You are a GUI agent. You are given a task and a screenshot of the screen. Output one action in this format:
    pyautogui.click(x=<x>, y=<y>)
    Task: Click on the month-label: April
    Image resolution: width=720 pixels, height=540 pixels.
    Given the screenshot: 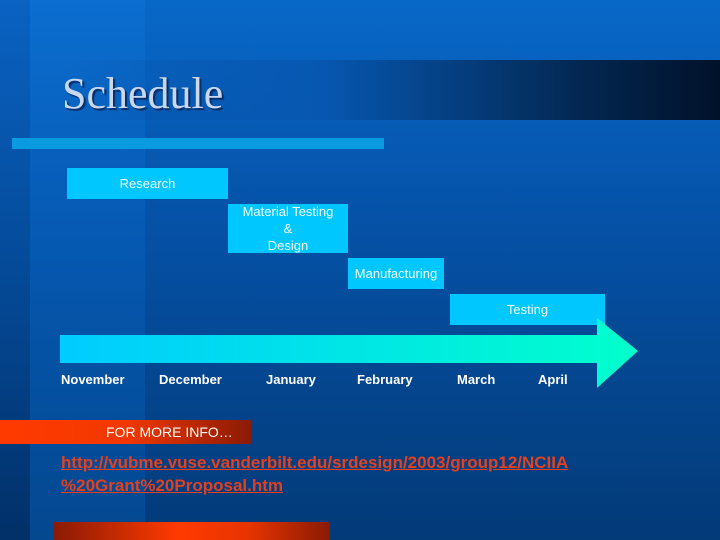 What is the action you would take?
    pyautogui.click(x=553, y=379)
    